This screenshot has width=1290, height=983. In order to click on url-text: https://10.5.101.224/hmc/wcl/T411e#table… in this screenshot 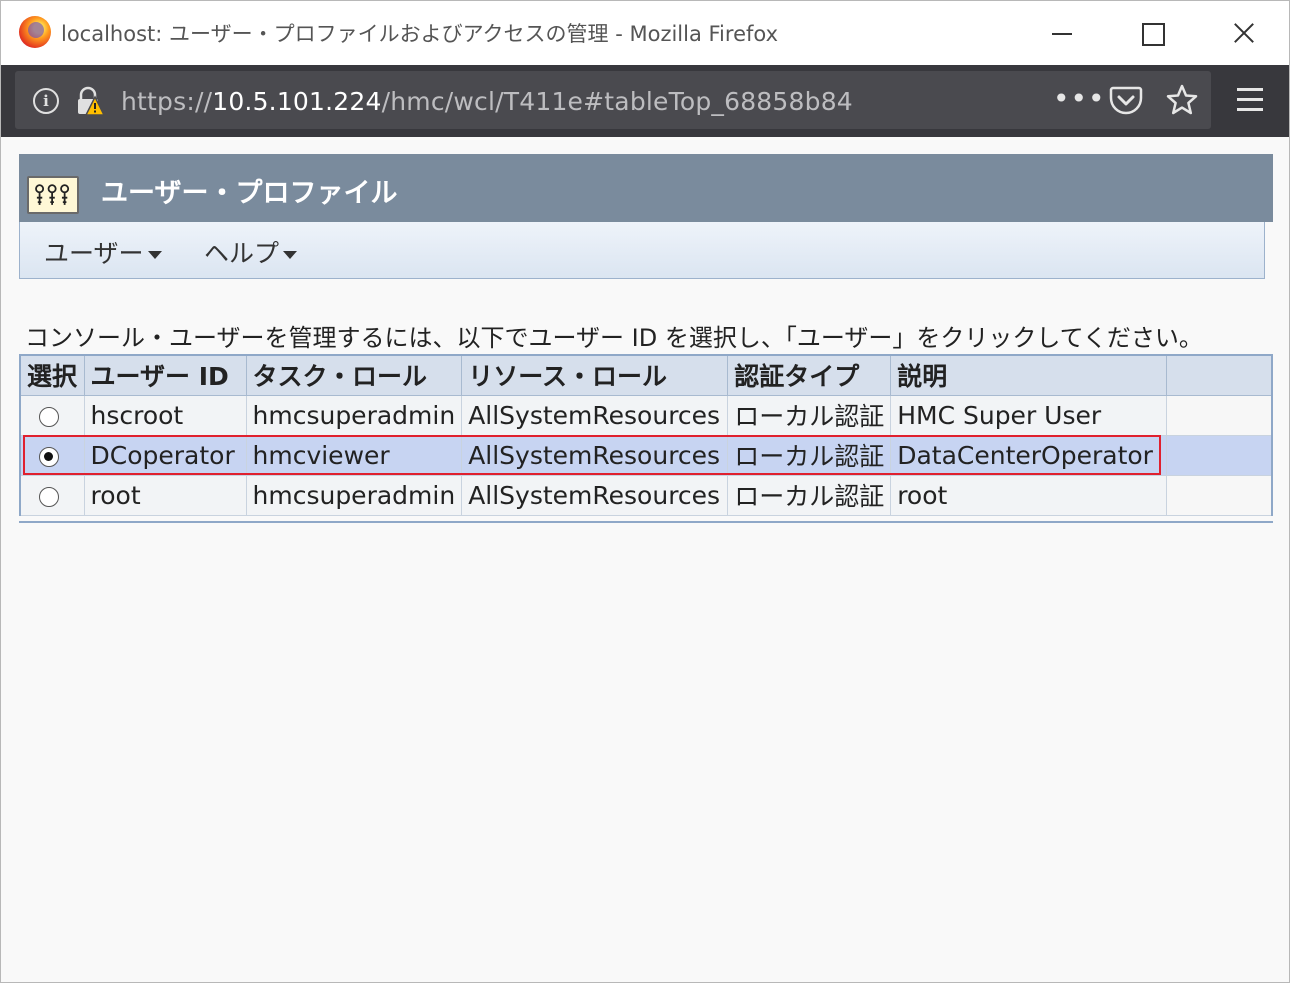, I will do `click(487, 101)`.